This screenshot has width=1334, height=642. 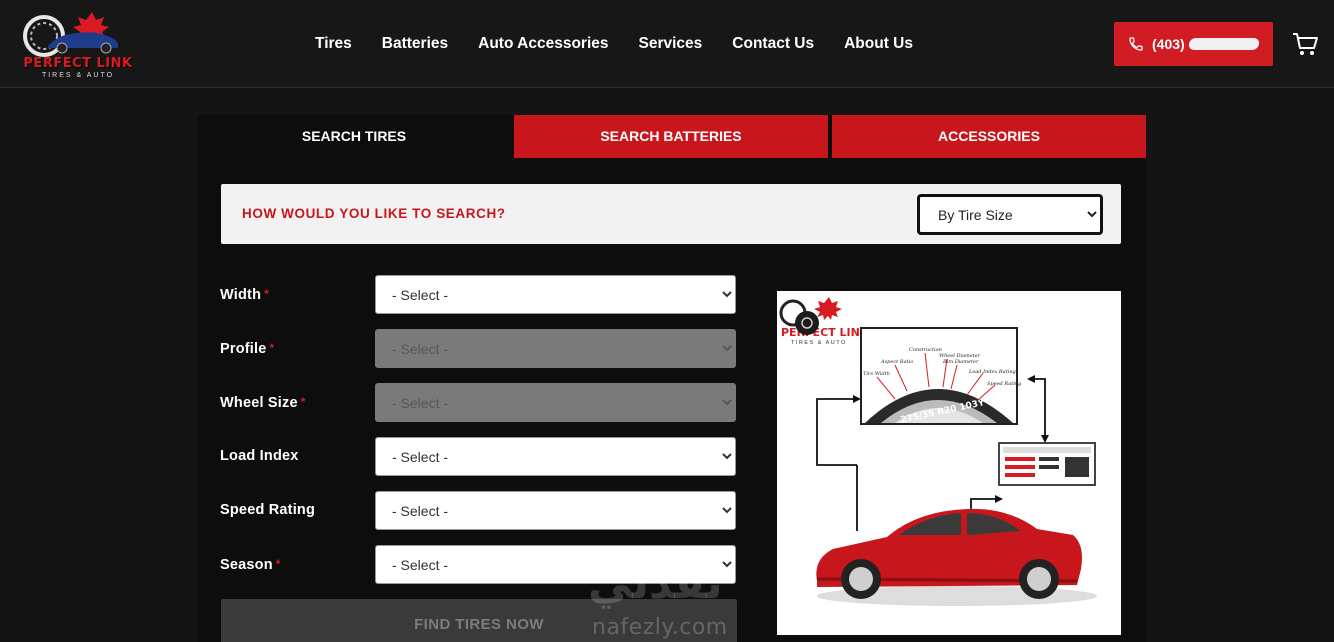 What do you see at coordinates (241, 295) in the screenshot?
I see `width-label-text: Width` at bounding box center [241, 295].